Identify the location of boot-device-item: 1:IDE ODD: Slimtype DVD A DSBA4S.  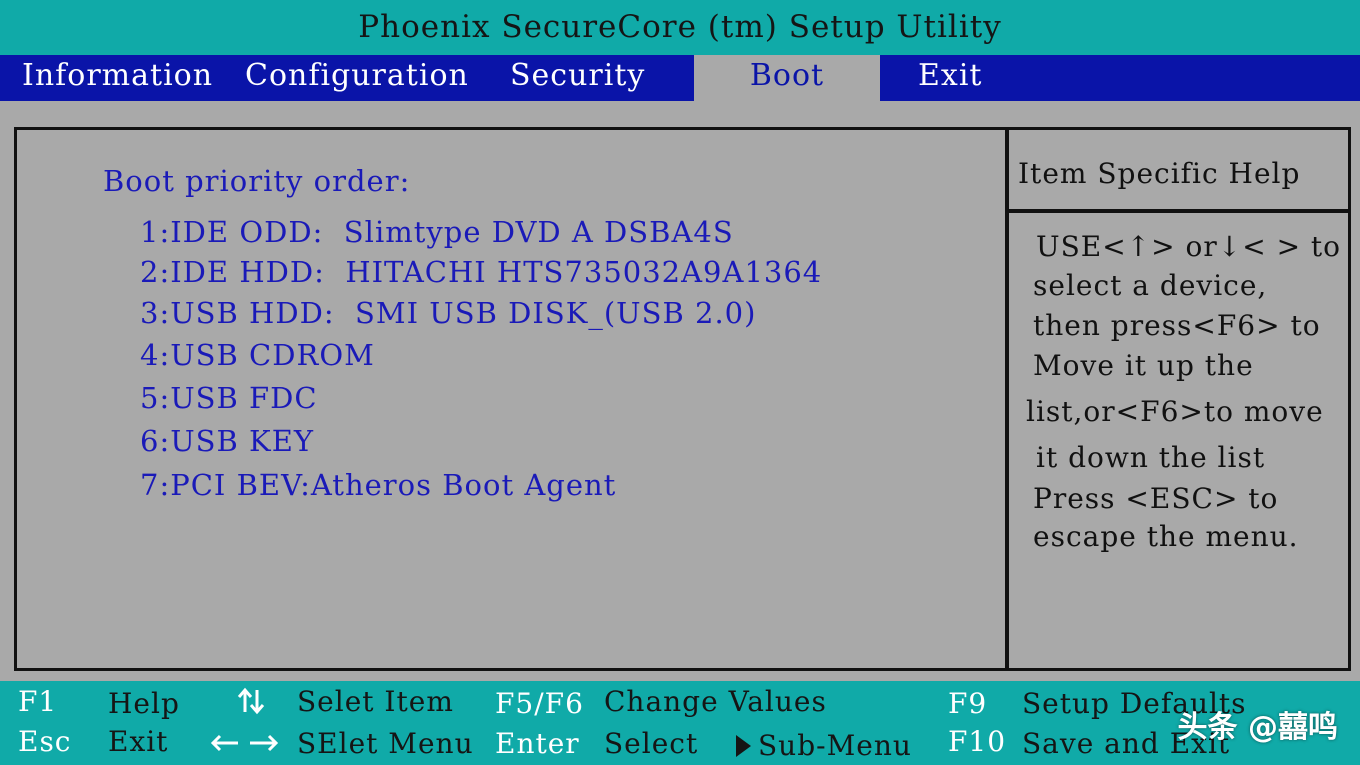
(437, 232).